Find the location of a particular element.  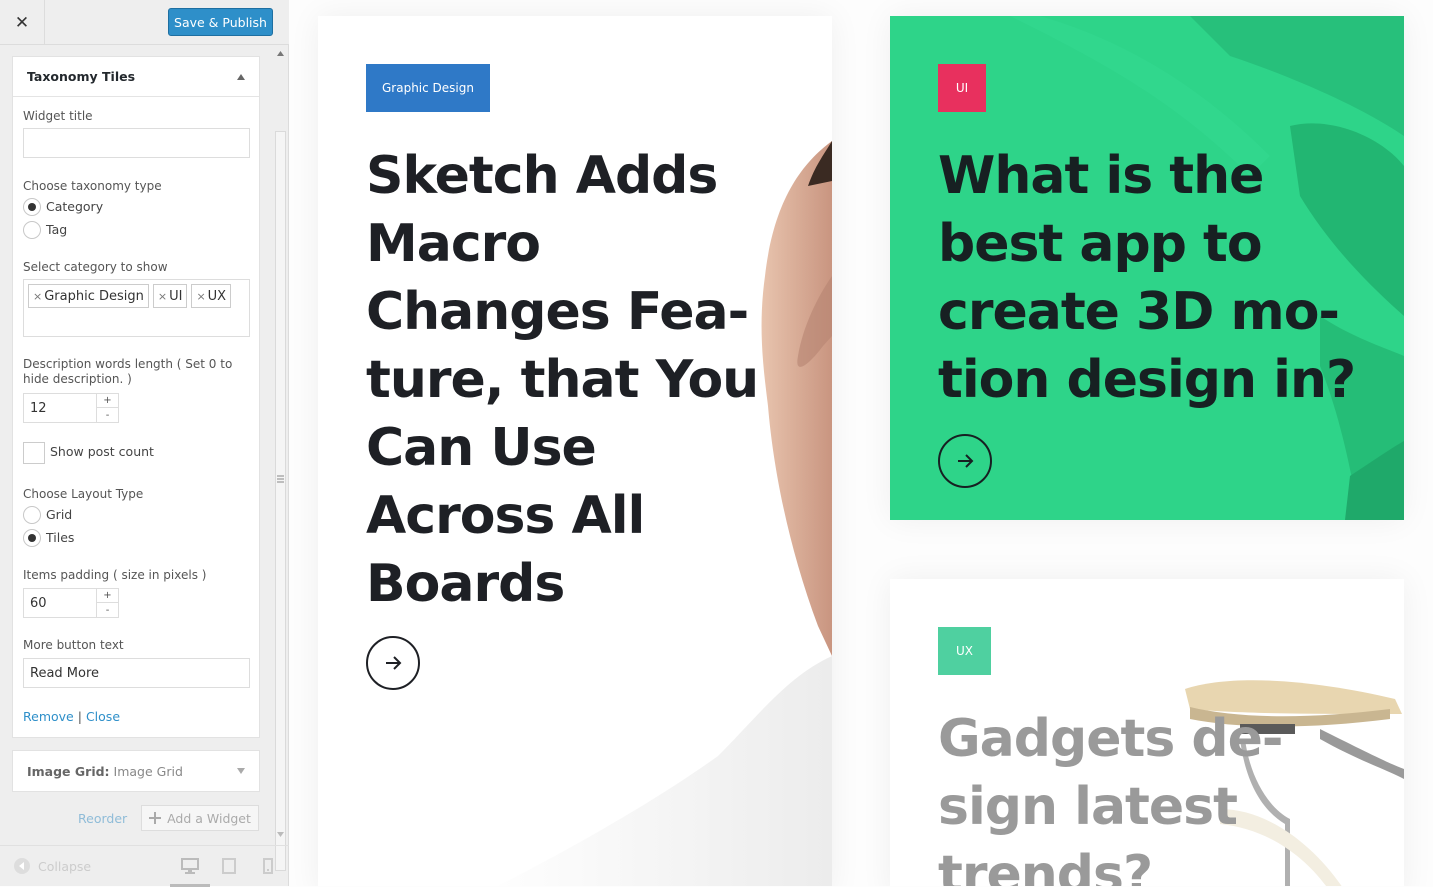

category-select-label: Select category to show is located at coordinates (95, 267).